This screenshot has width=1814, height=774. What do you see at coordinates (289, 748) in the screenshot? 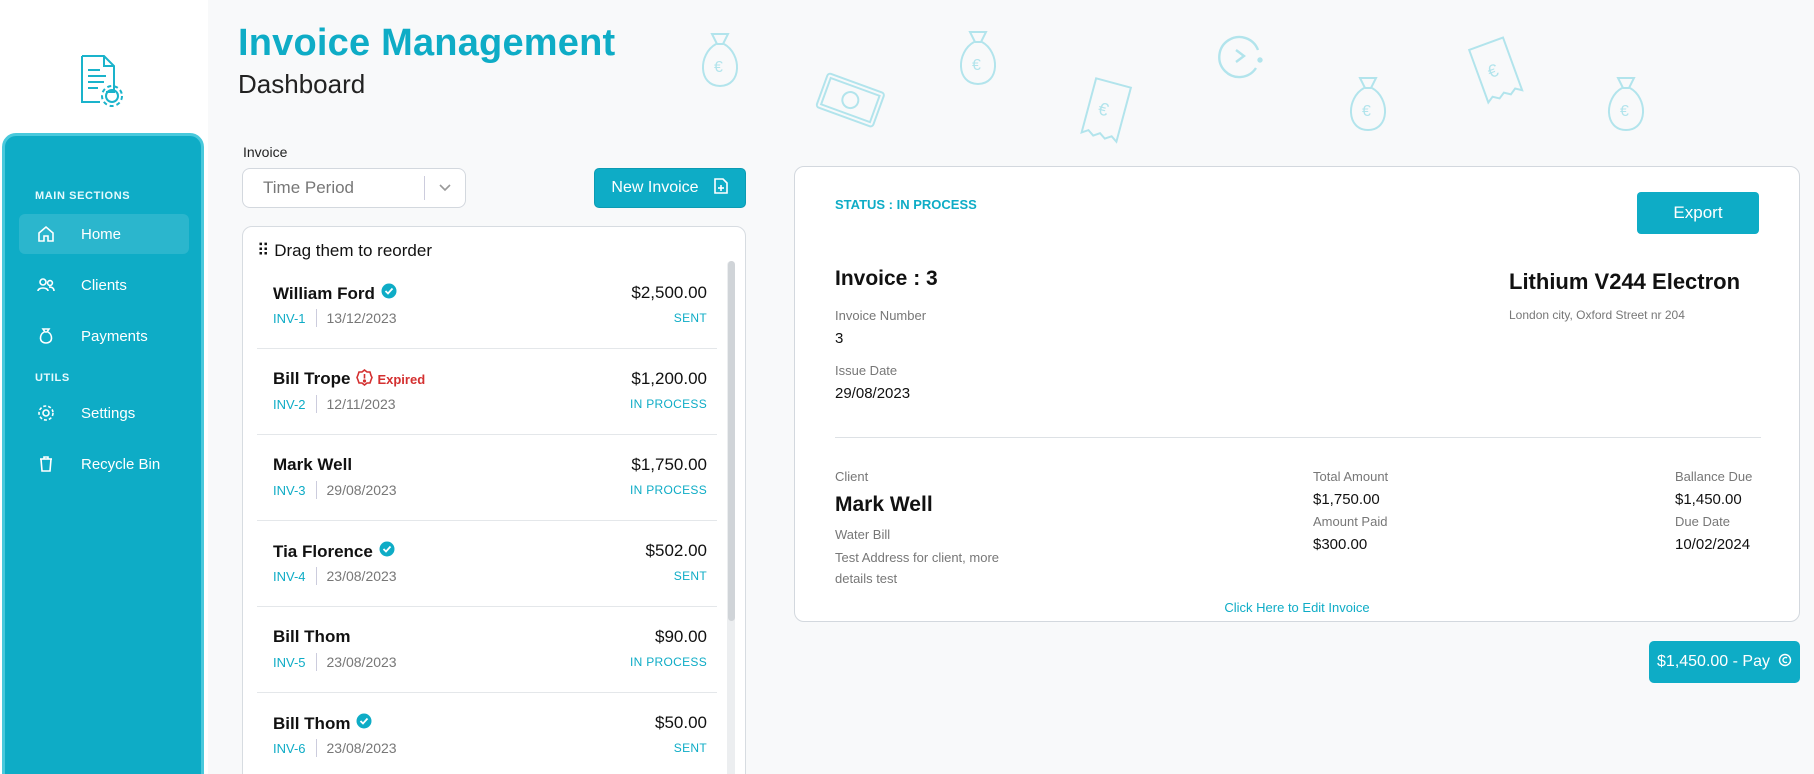
I see `invoice-id: INV-6` at bounding box center [289, 748].